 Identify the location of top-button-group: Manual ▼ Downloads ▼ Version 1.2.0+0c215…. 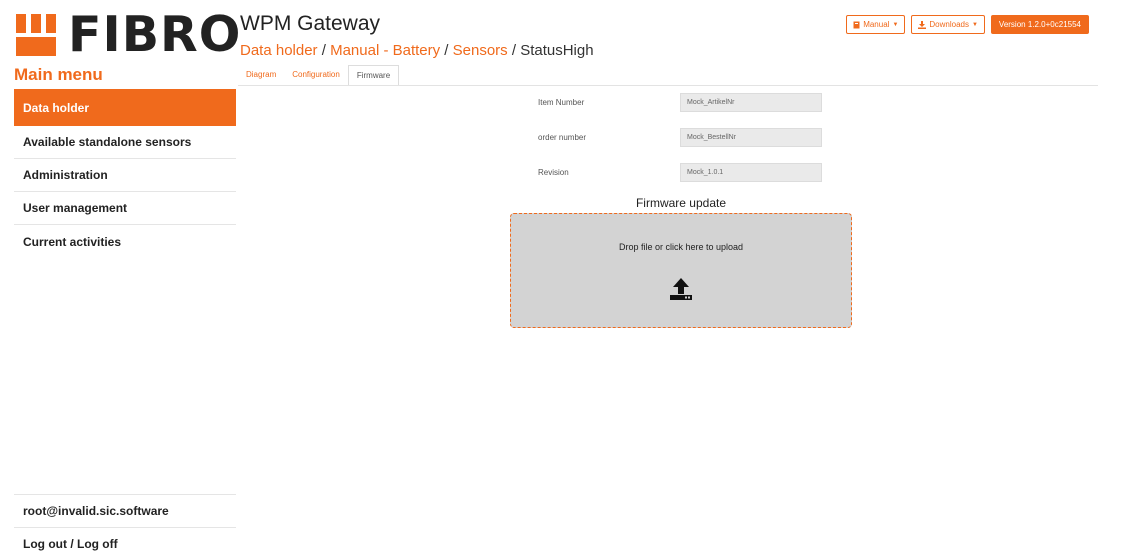
(967, 24).